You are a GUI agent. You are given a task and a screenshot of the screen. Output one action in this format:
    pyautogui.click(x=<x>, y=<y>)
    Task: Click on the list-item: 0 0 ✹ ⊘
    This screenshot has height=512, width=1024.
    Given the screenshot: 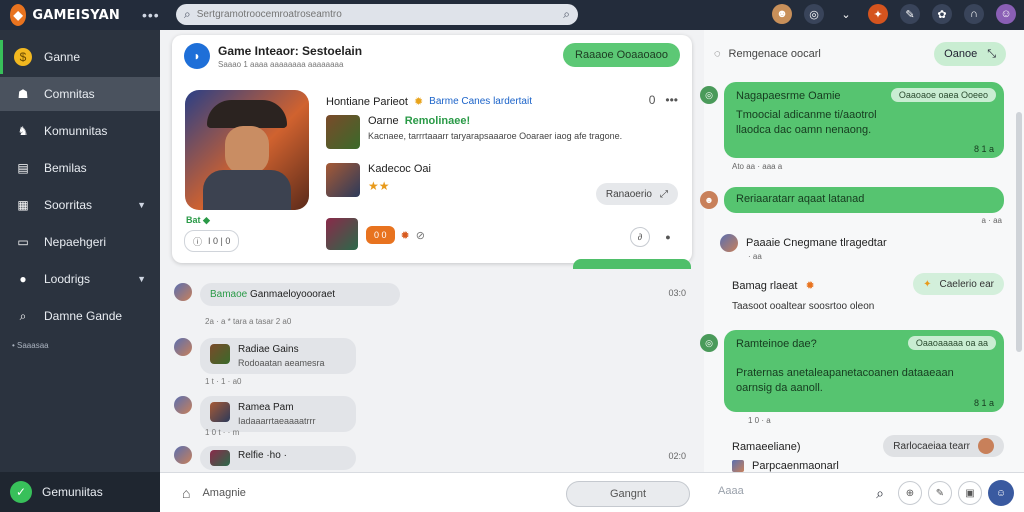 What is the action you would take?
    pyautogui.click(x=375, y=234)
    